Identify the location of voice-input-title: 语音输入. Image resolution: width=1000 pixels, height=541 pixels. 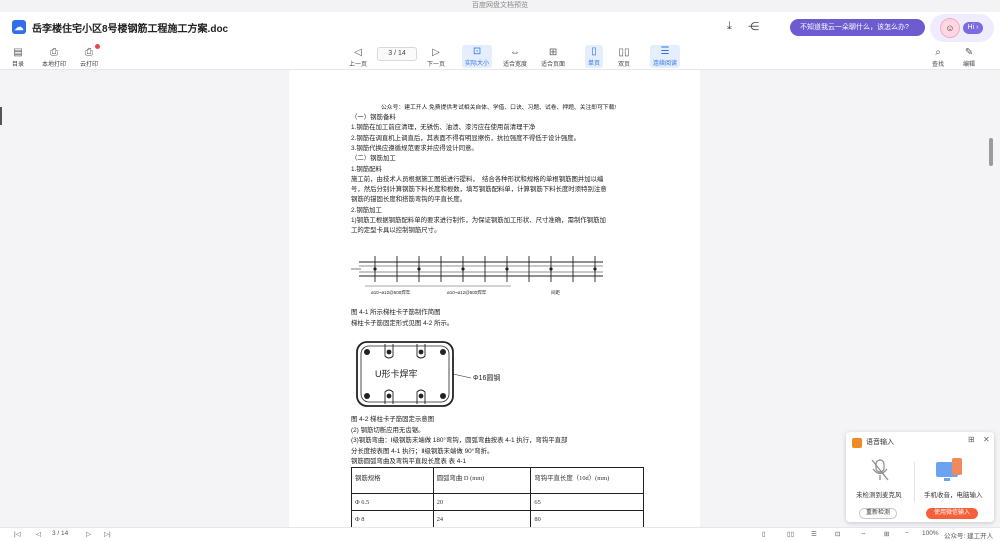
(880, 442).